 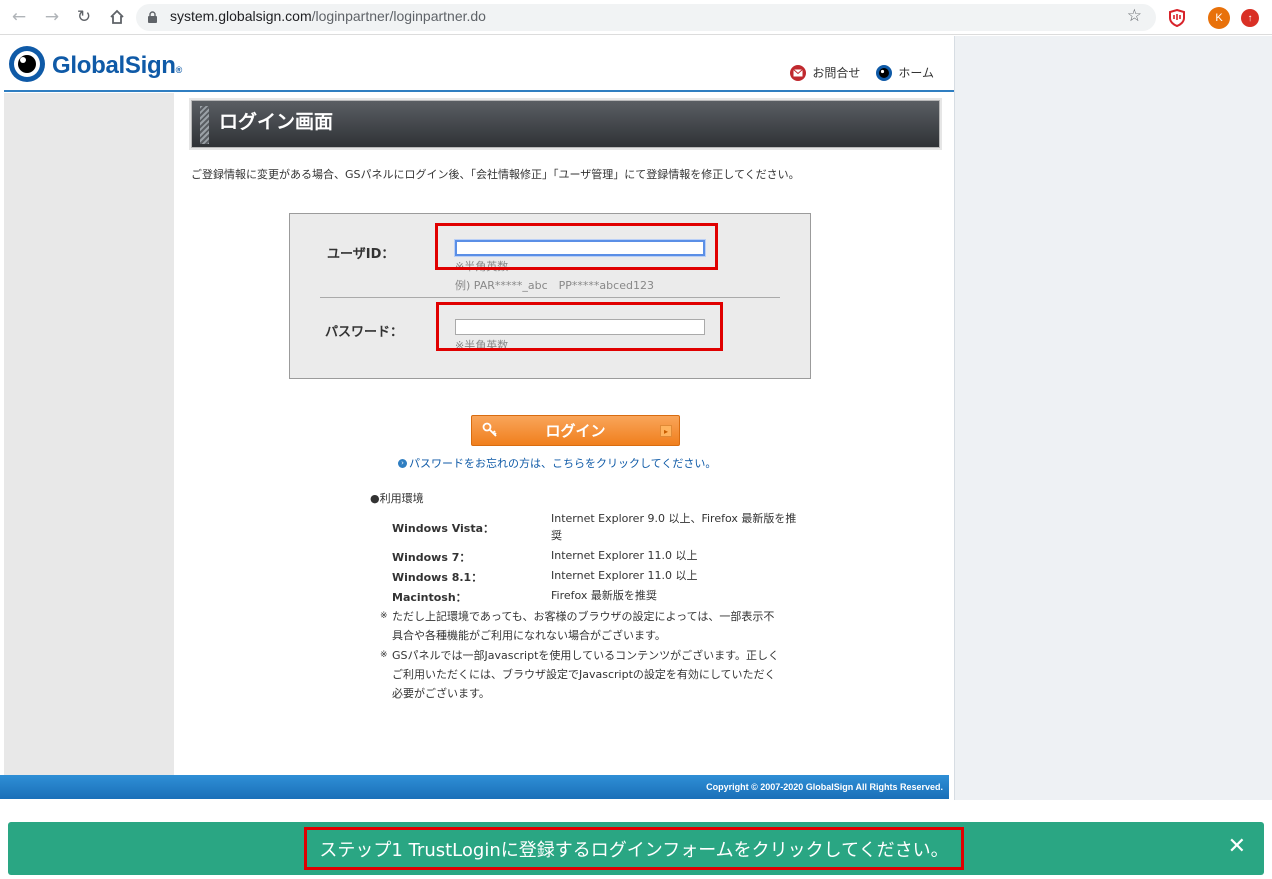 I want to click on home-link: ホーム, so click(x=905, y=72).